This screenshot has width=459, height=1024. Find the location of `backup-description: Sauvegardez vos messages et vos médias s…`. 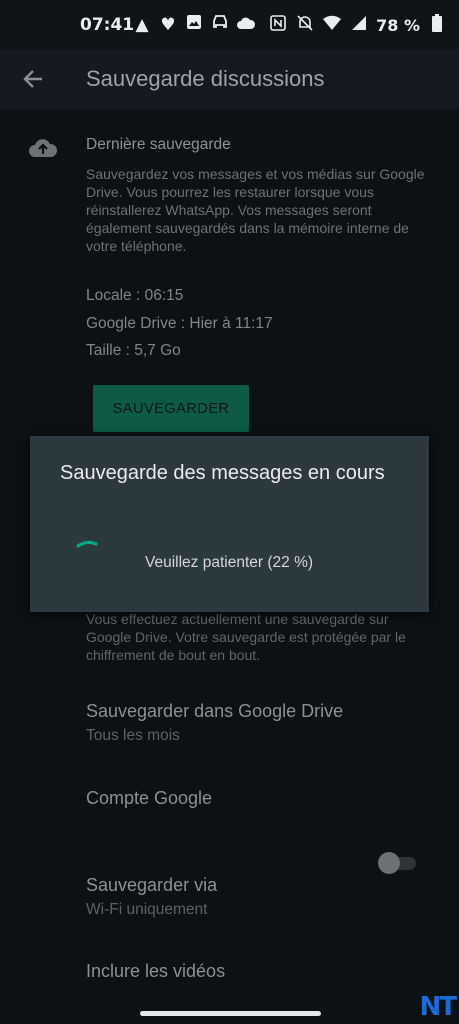

backup-description: Sauvegardez vos messages et vos médias s… is located at coordinates (255, 210).